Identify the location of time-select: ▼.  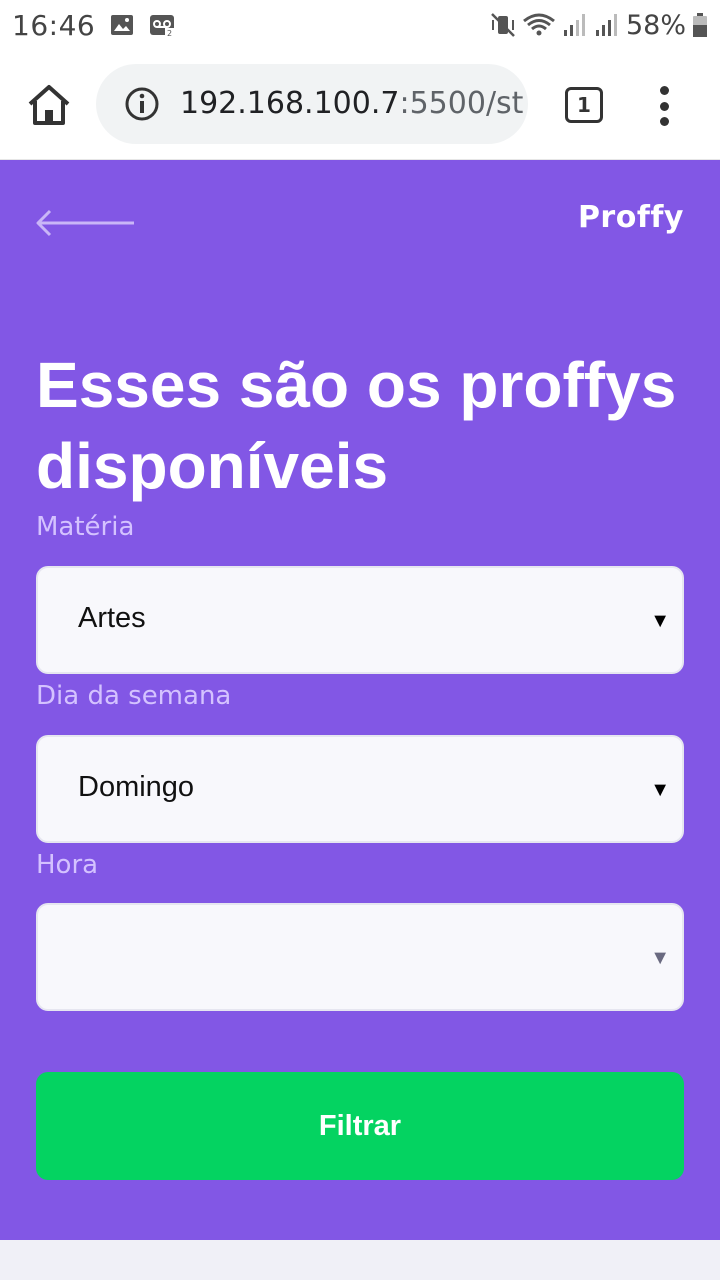
(360, 957).